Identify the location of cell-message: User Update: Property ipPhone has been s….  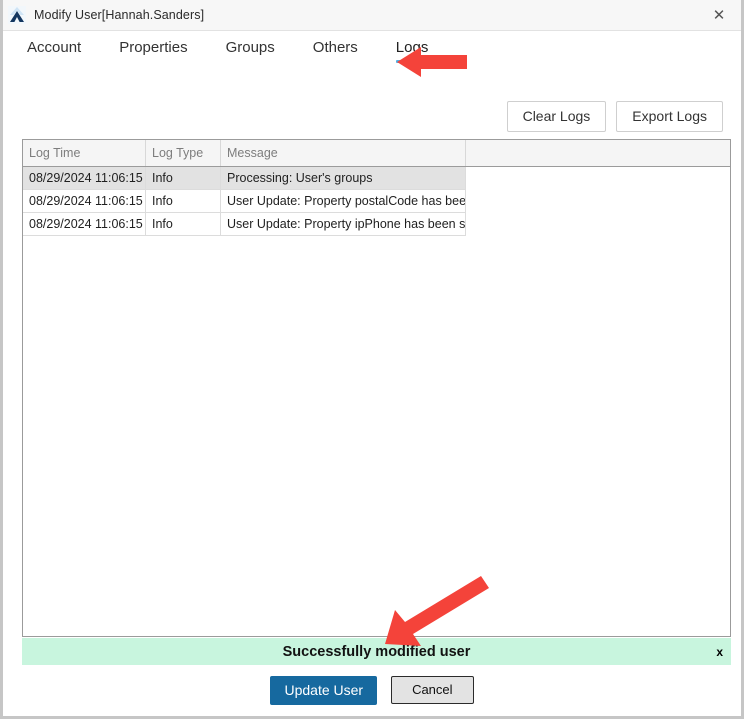
(343, 224).